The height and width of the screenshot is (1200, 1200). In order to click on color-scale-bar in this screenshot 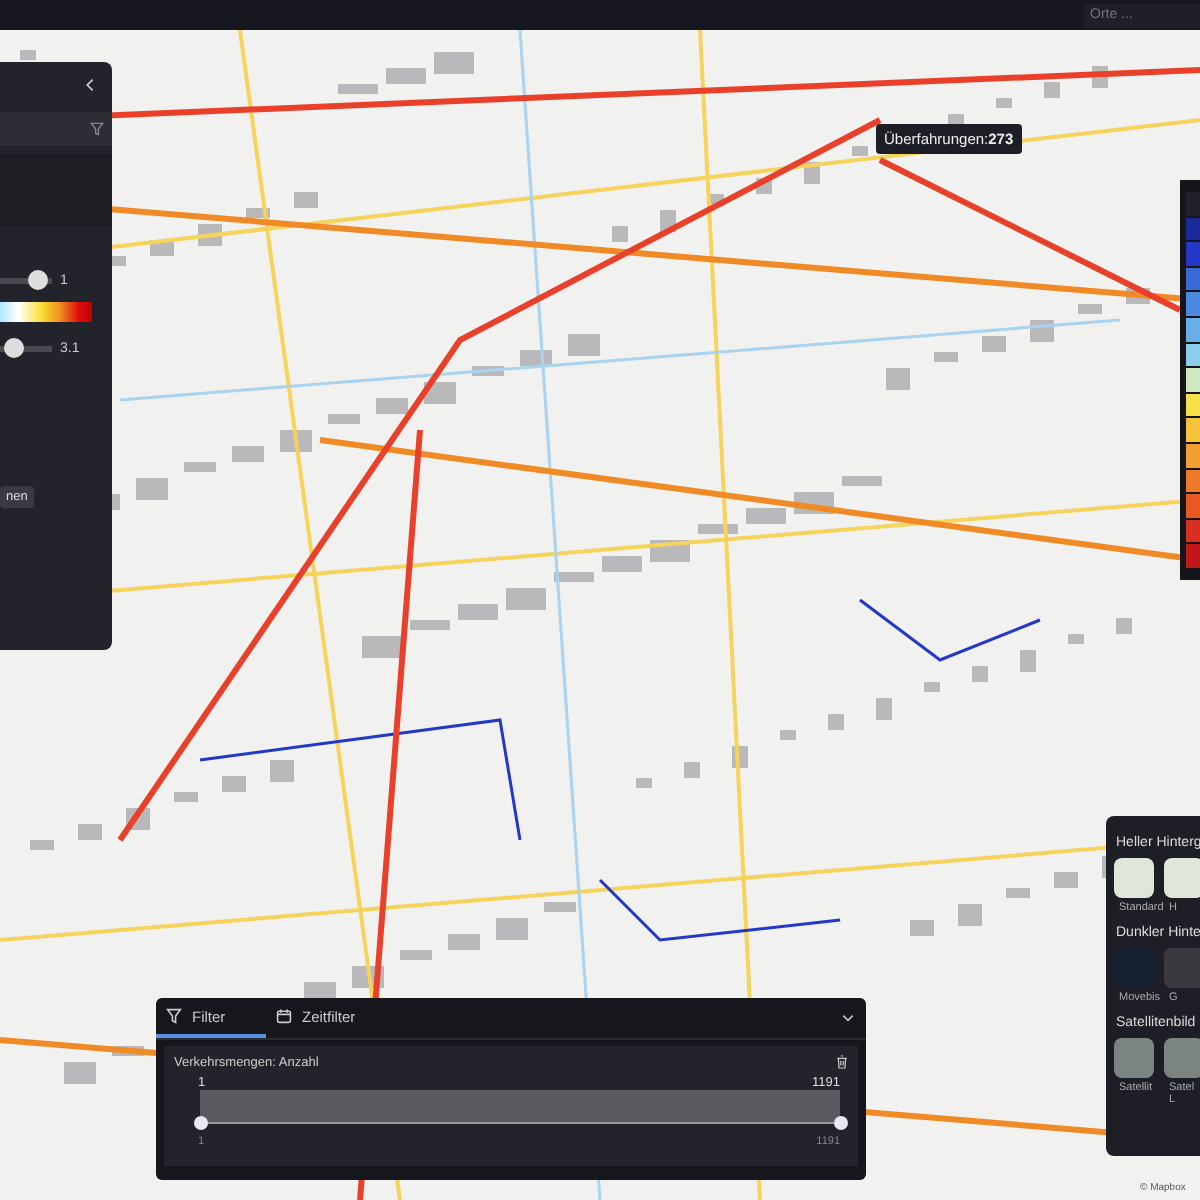, I will do `click(46, 312)`.